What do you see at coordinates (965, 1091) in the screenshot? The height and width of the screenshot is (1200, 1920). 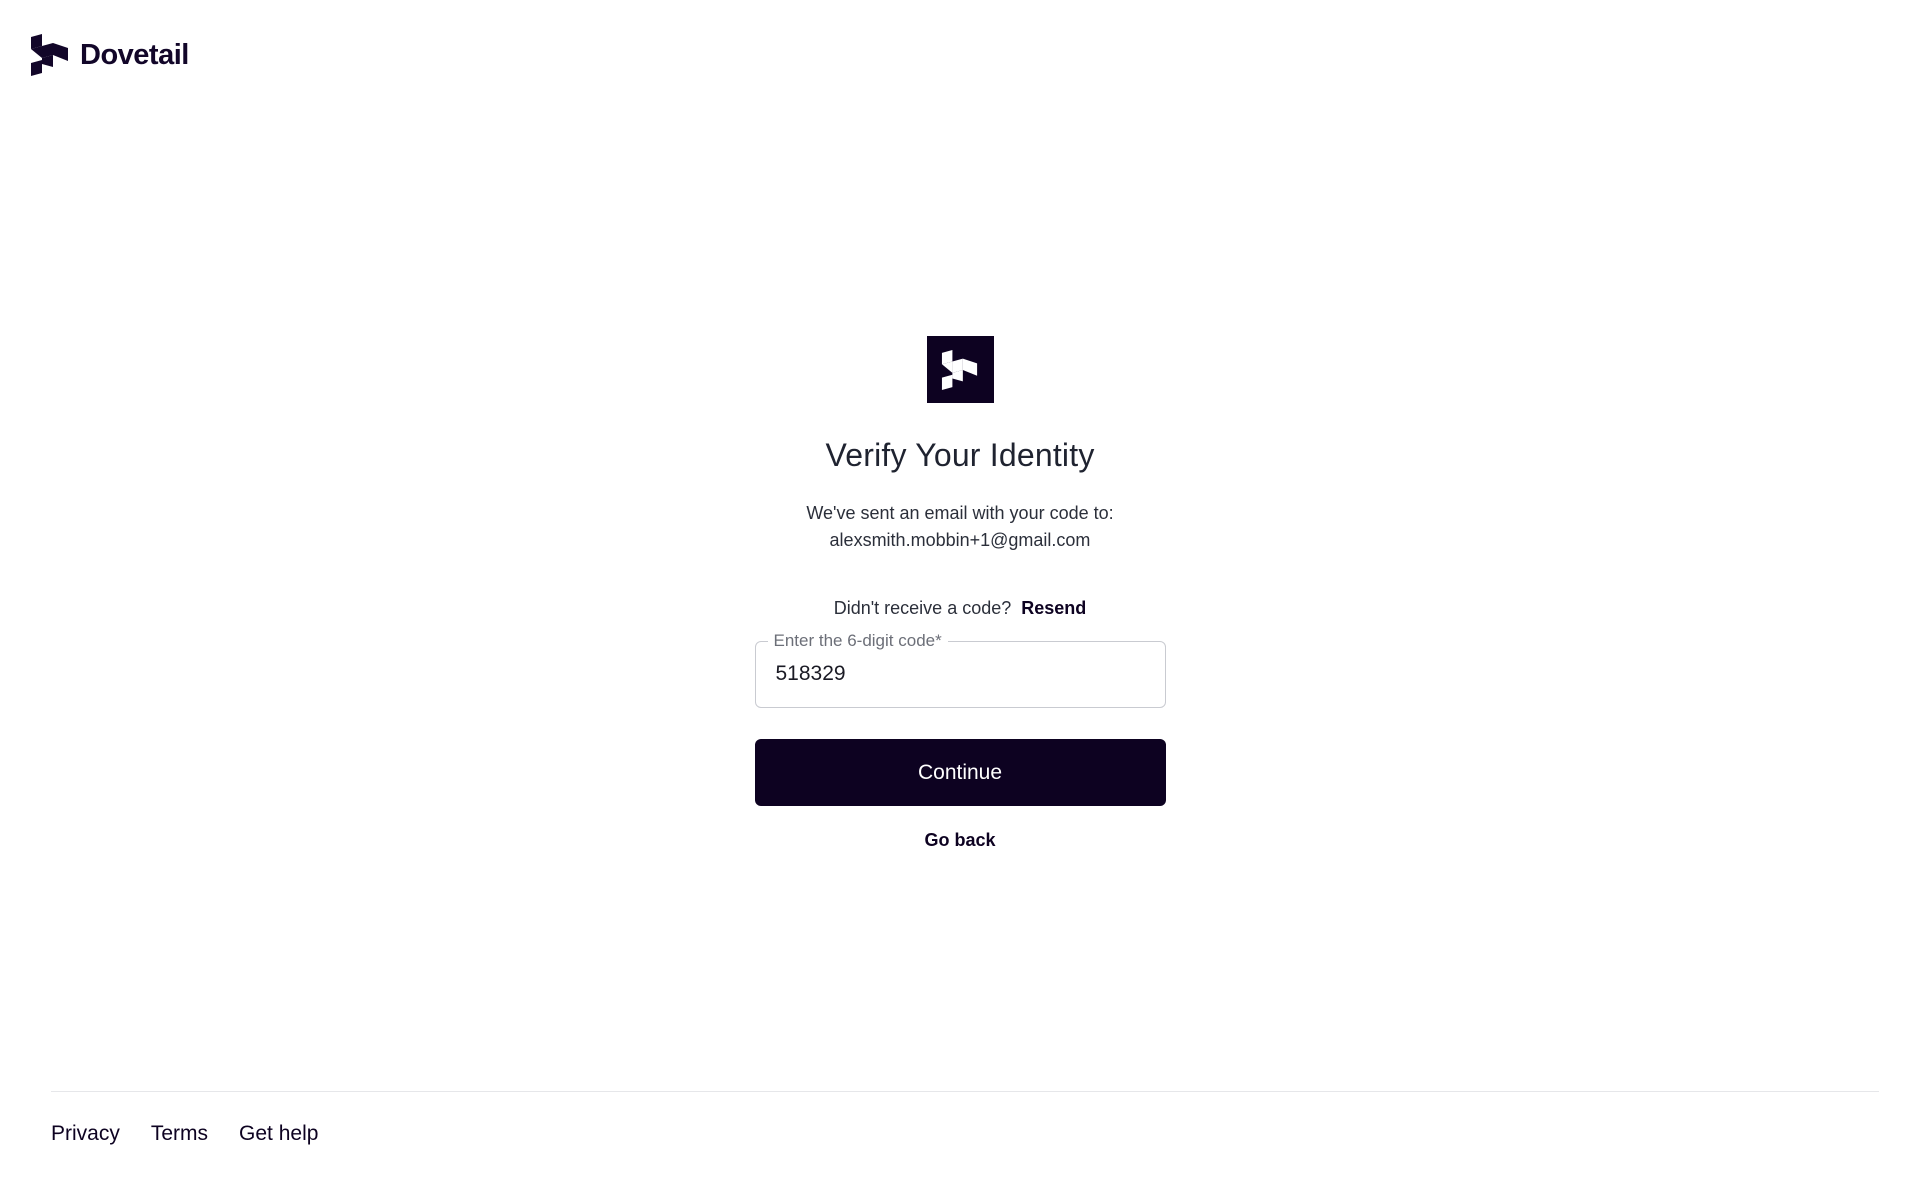 I see `footer-divider` at bounding box center [965, 1091].